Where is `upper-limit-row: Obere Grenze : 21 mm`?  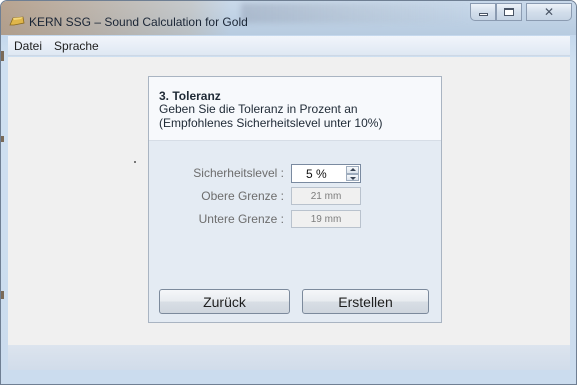 upper-limit-row: Obere Grenze : 21 mm is located at coordinates (295, 197).